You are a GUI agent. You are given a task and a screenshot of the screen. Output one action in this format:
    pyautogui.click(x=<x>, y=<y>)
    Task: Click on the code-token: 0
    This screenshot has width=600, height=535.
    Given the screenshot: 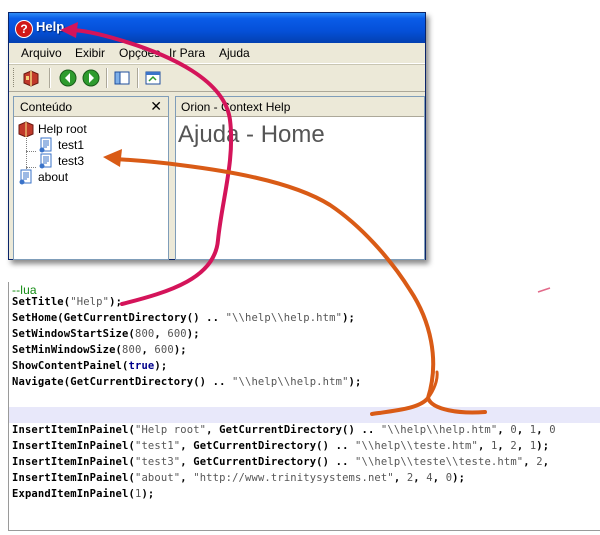 What is the action you would take?
    pyautogui.click(x=552, y=430)
    